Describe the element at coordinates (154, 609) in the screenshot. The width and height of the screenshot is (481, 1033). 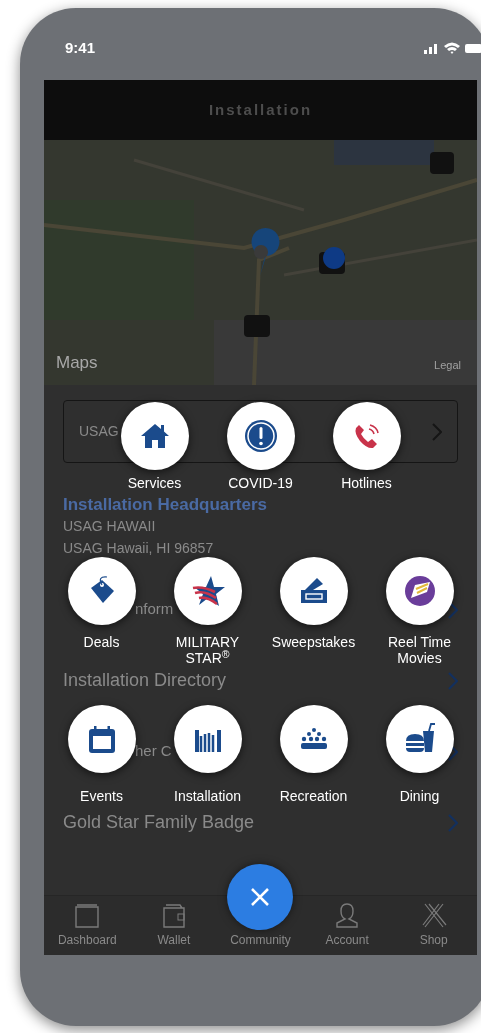
I see `link-label: nform` at that location.